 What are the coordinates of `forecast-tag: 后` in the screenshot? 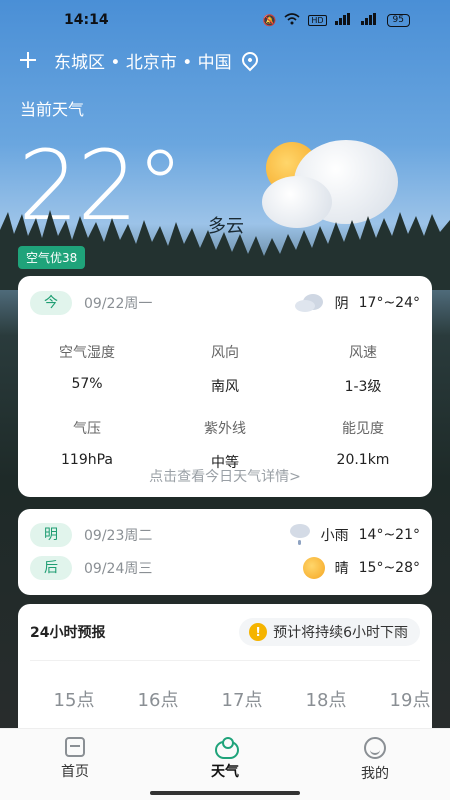 It's located at (51, 568).